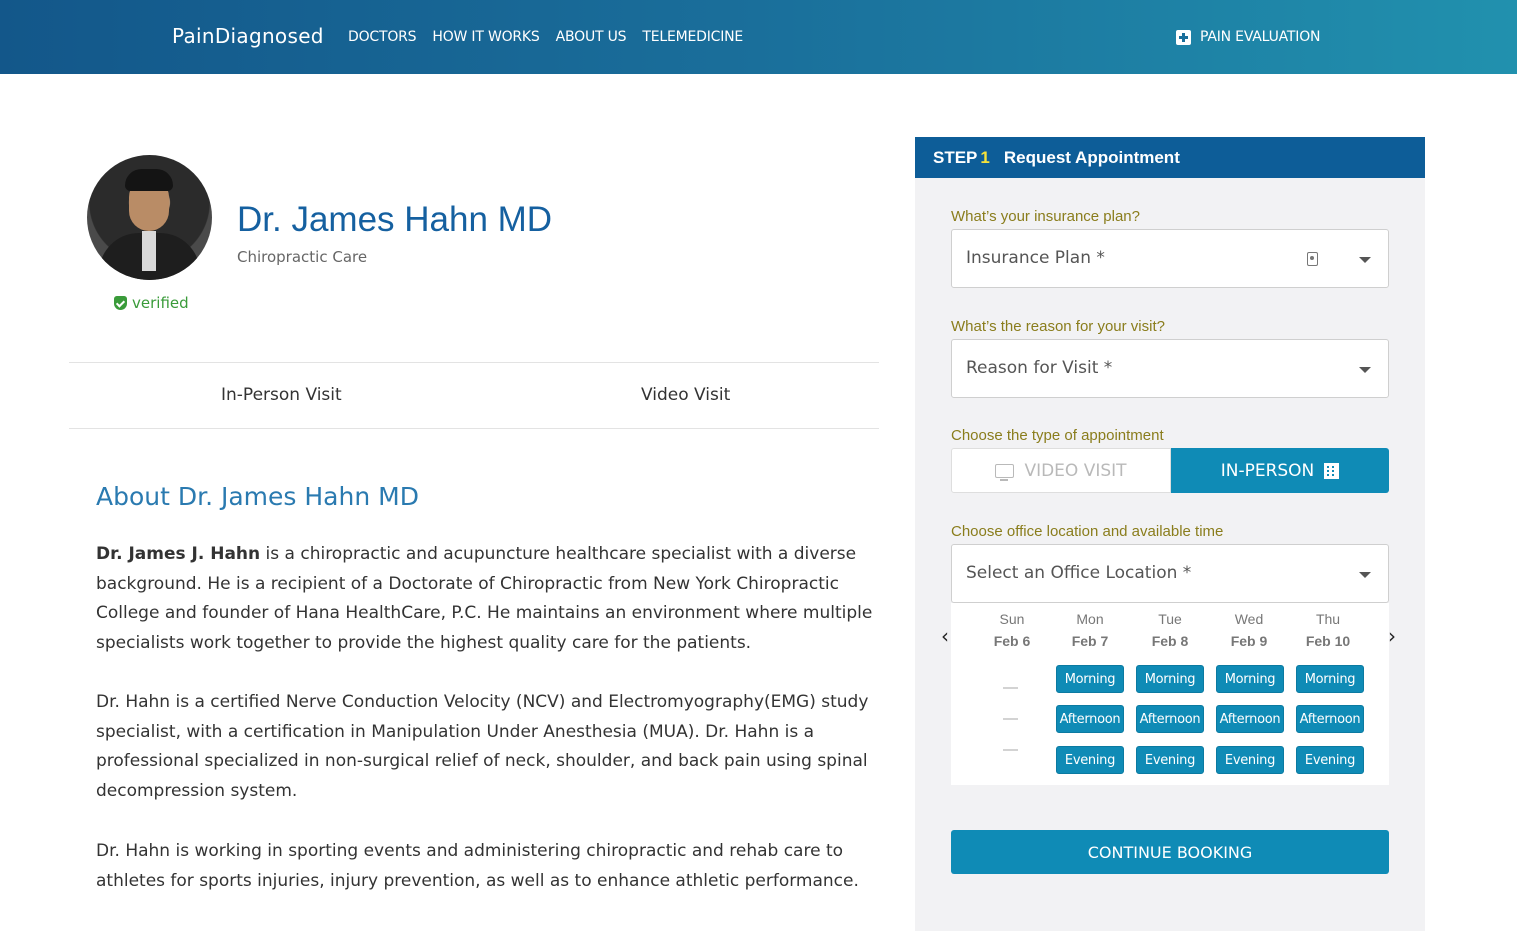 This screenshot has height=931, width=1517. What do you see at coordinates (1090, 760) in the screenshot?
I see `slot-mon-evening: Evening` at bounding box center [1090, 760].